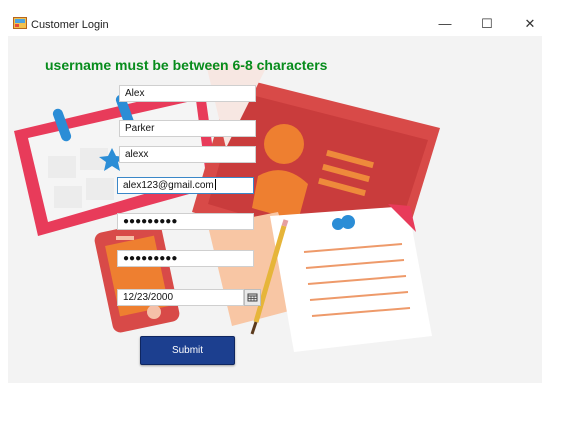 This screenshot has width=562, height=422. I want to click on phone-illustration, so click(137, 277).